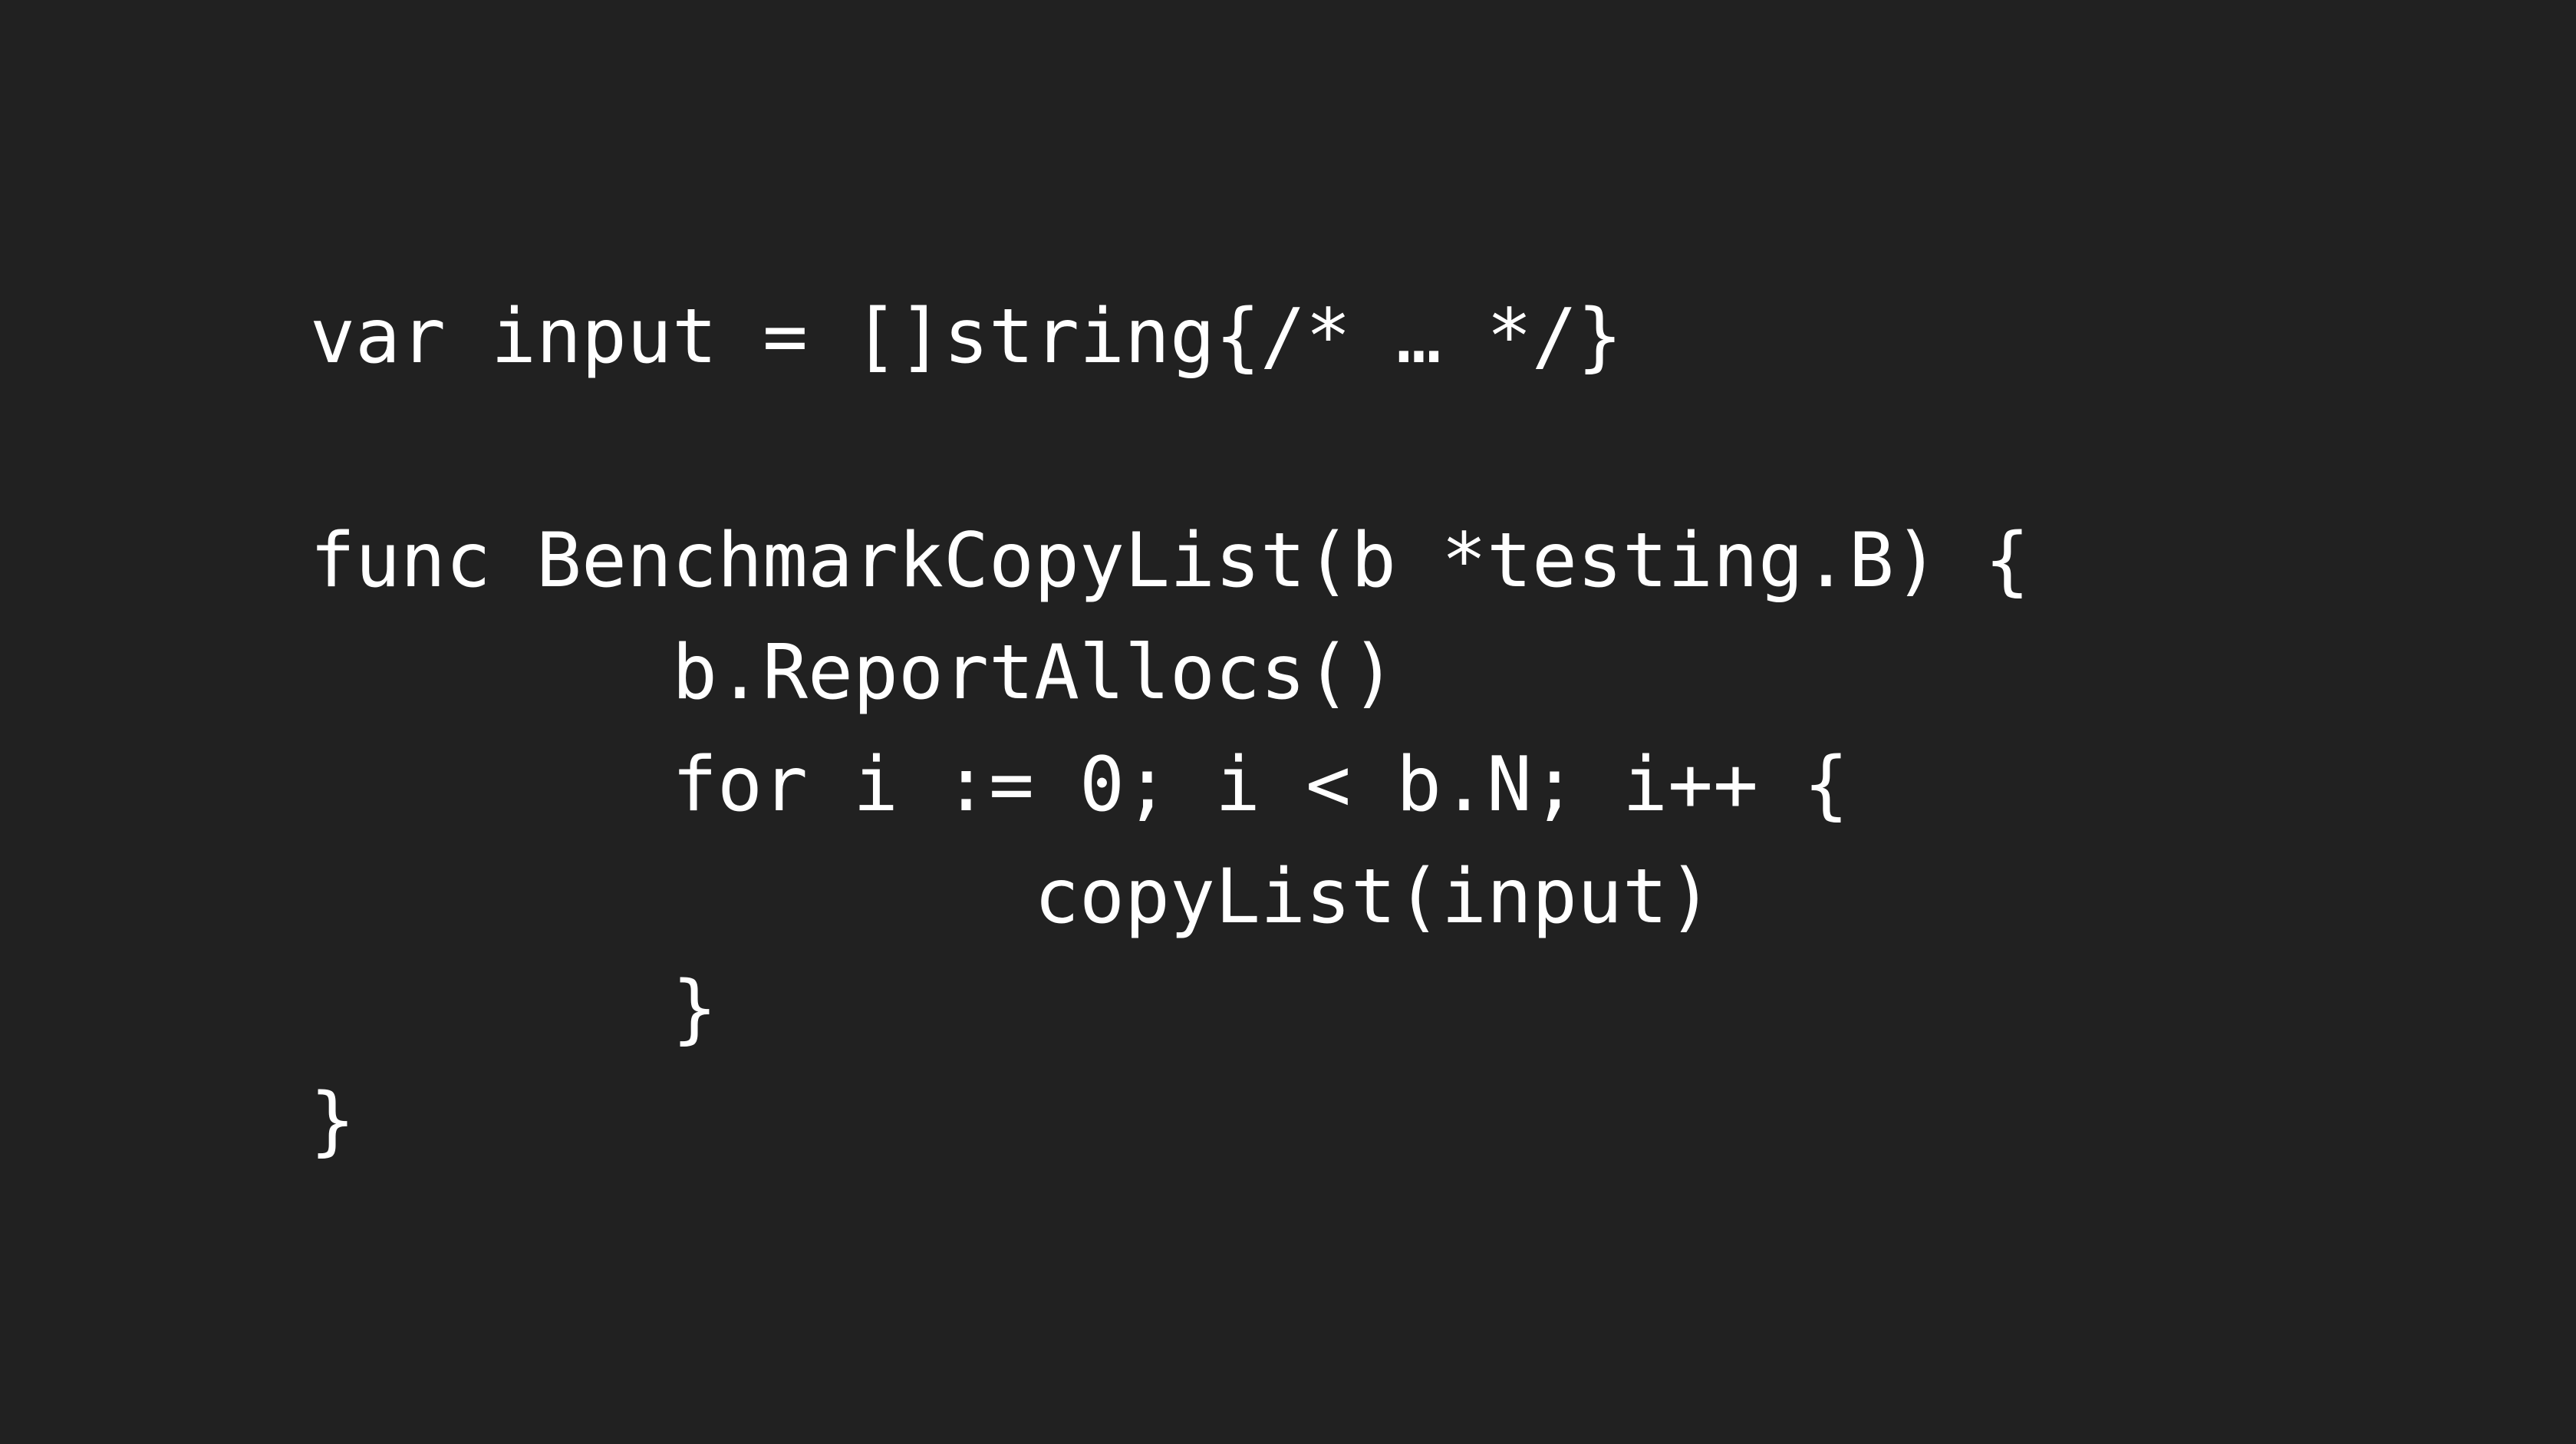 This screenshot has height=1444, width=2576. Describe the element at coordinates (1170, 561) in the screenshot. I see `code-line-3: func BenchmarkCopyList(b *testing.B) {` at that location.